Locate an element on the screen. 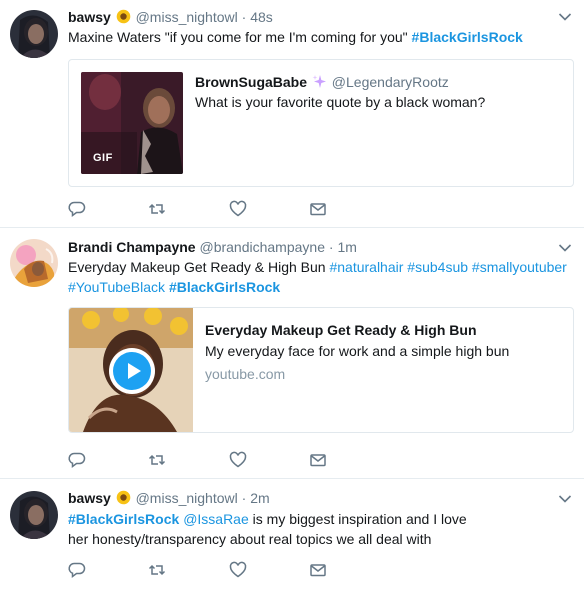  play-icon is located at coordinates (132, 371).